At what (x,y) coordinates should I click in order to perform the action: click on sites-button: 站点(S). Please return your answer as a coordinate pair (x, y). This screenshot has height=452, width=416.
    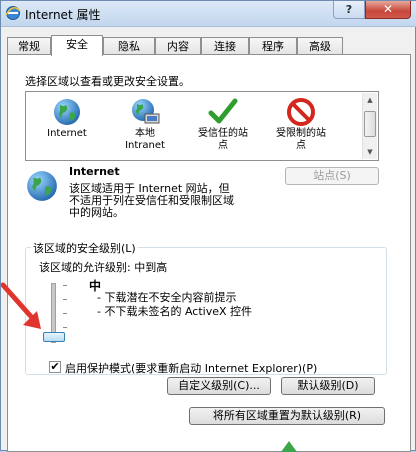
    Looking at the image, I should click on (332, 176).